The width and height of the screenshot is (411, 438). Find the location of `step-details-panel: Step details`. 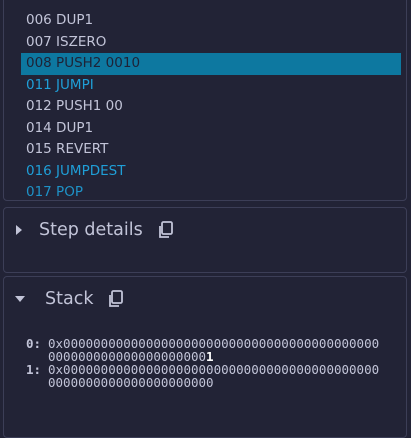

step-details-panel: Step details is located at coordinates (205, 240).